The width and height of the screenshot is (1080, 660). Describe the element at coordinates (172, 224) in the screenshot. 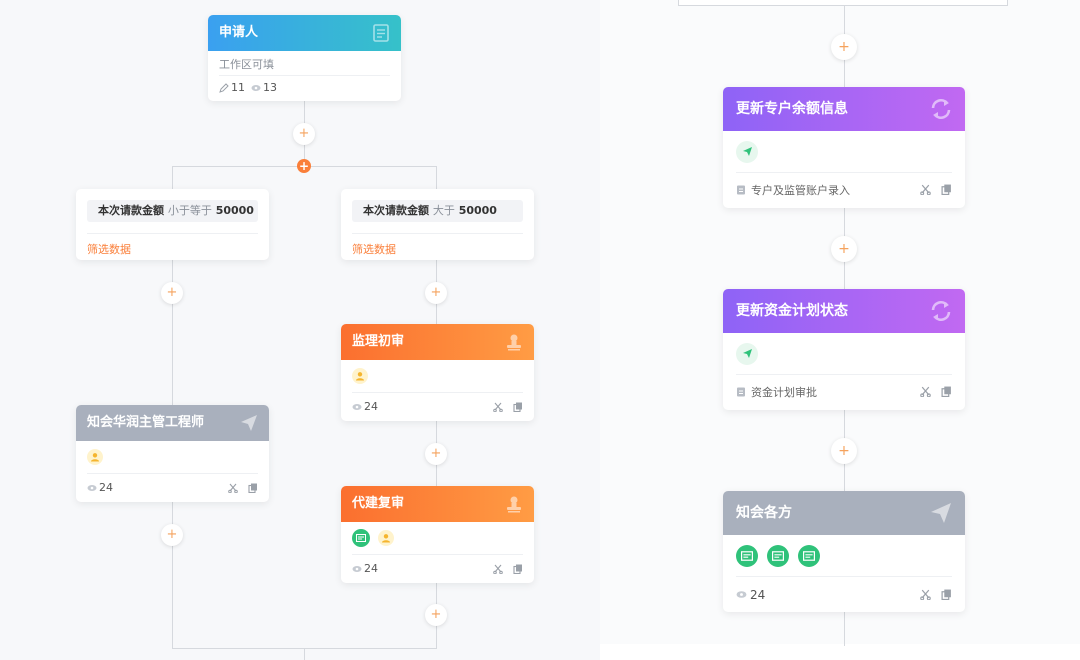

I see `condition-node-left: 本次请款金额 小于等于 50000 筛选数据` at that location.